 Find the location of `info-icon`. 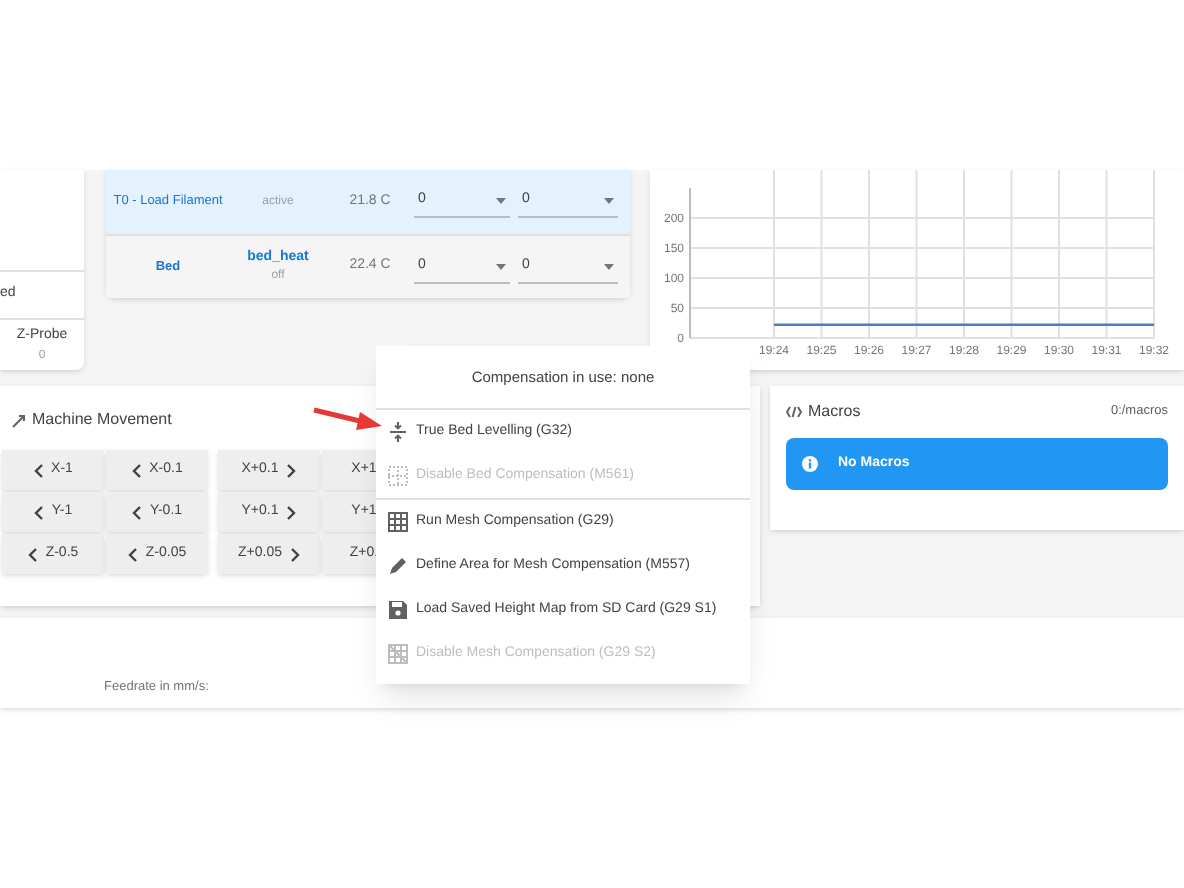

info-icon is located at coordinates (810, 464).